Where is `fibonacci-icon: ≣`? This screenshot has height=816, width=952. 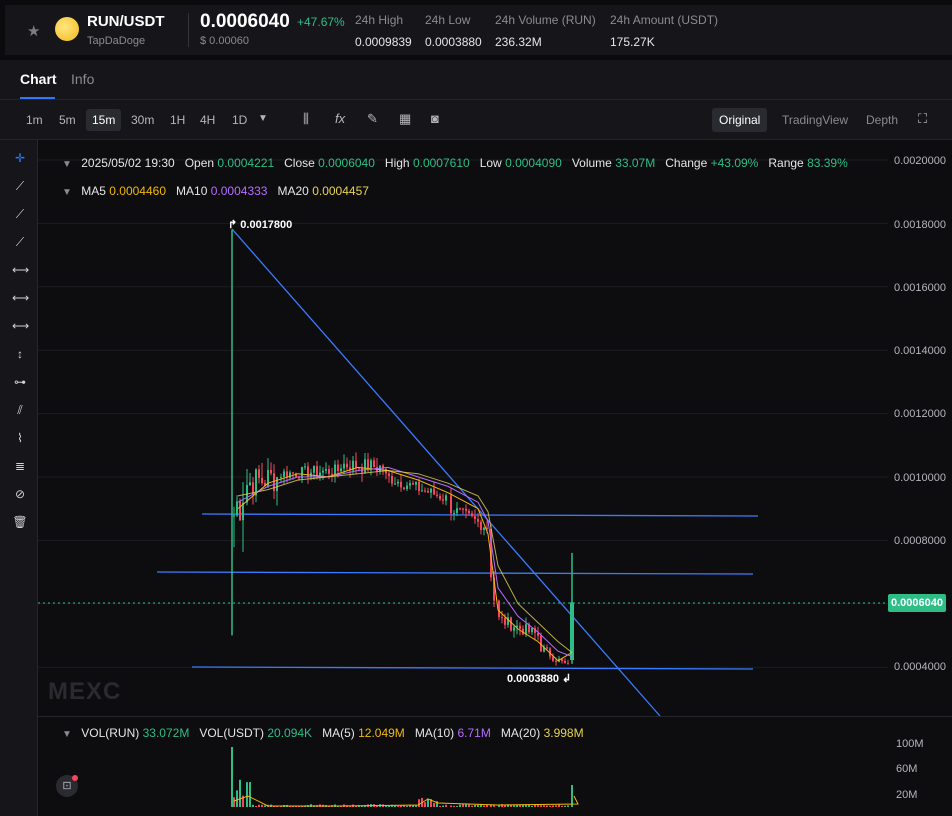
fibonacci-icon: ≣ is located at coordinates (20, 466).